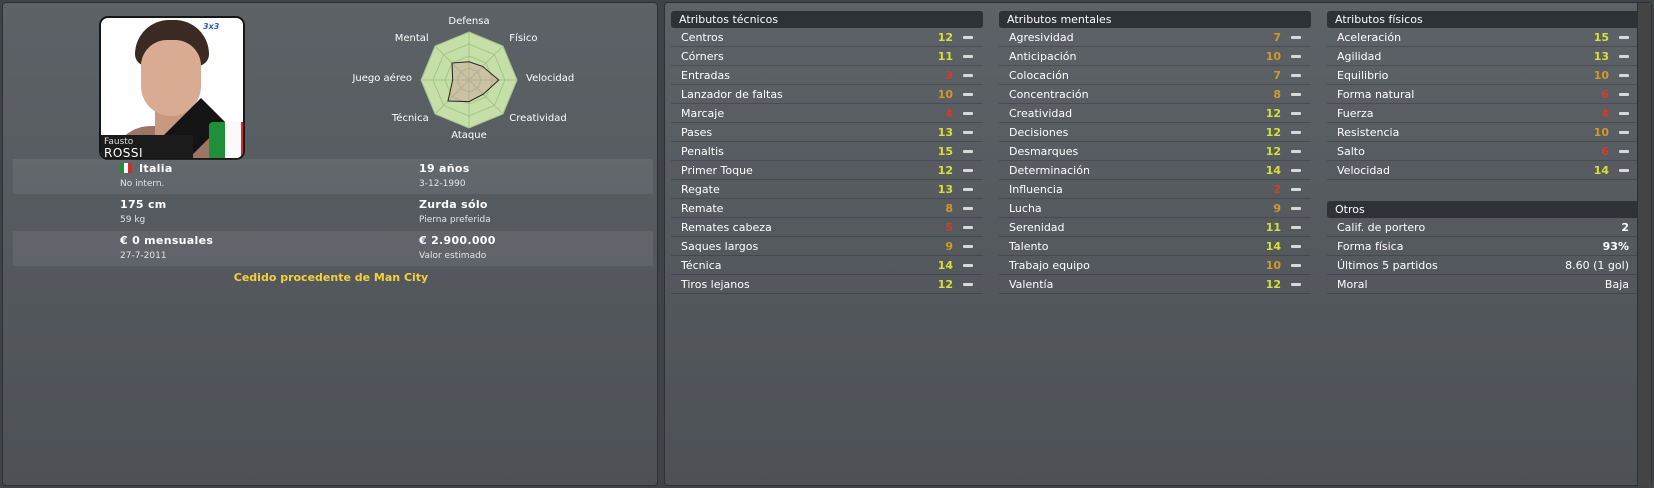 The image size is (1654, 488). Describe the element at coordinates (827, 94) in the screenshot. I see `attribute-row: Lanzador de faltas 10` at that location.